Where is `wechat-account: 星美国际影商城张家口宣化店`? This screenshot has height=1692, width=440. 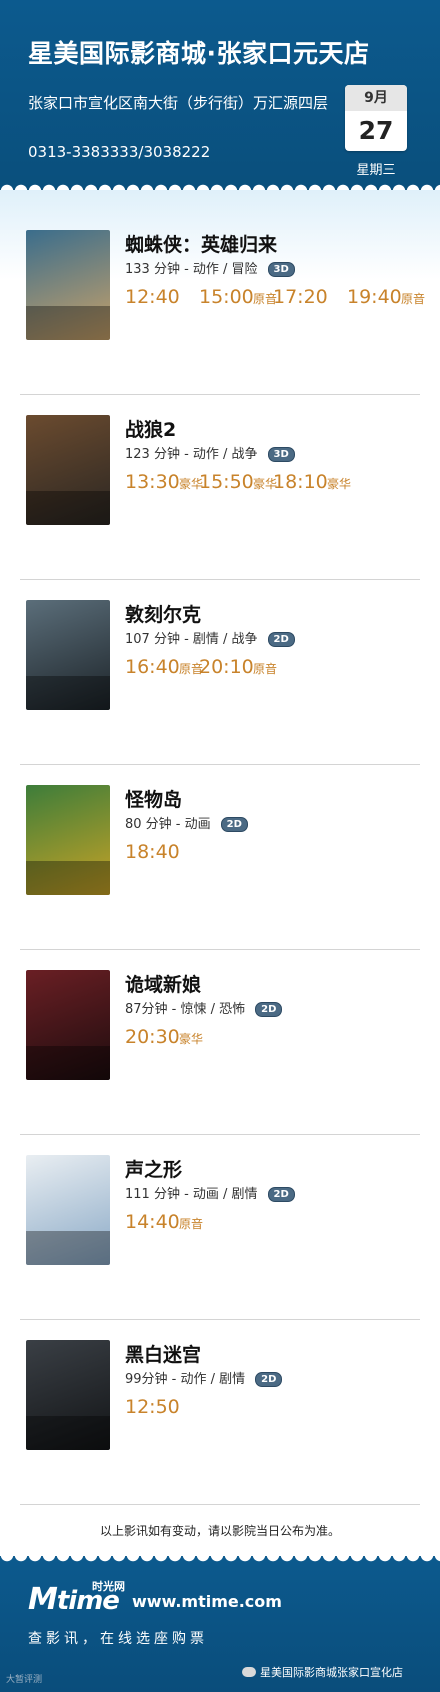
wechat-account: 星美国际影商城张家口宣化店 is located at coordinates (322, 1672).